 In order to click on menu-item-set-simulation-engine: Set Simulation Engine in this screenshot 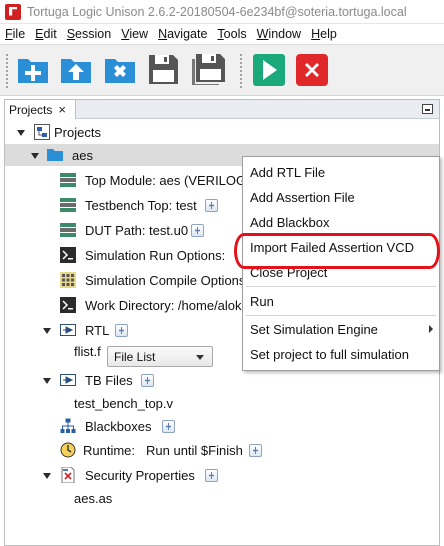, I will do `click(341, 329)`.